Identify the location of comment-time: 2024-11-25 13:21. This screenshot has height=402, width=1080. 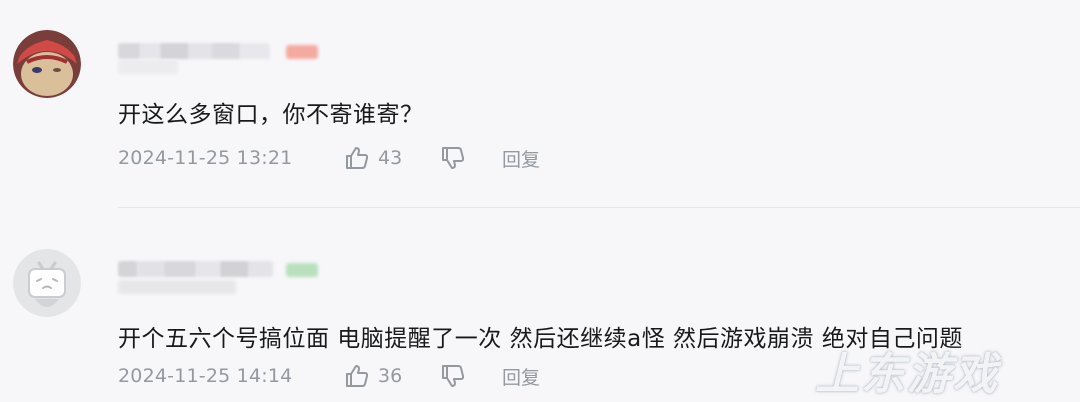
(205, 158).